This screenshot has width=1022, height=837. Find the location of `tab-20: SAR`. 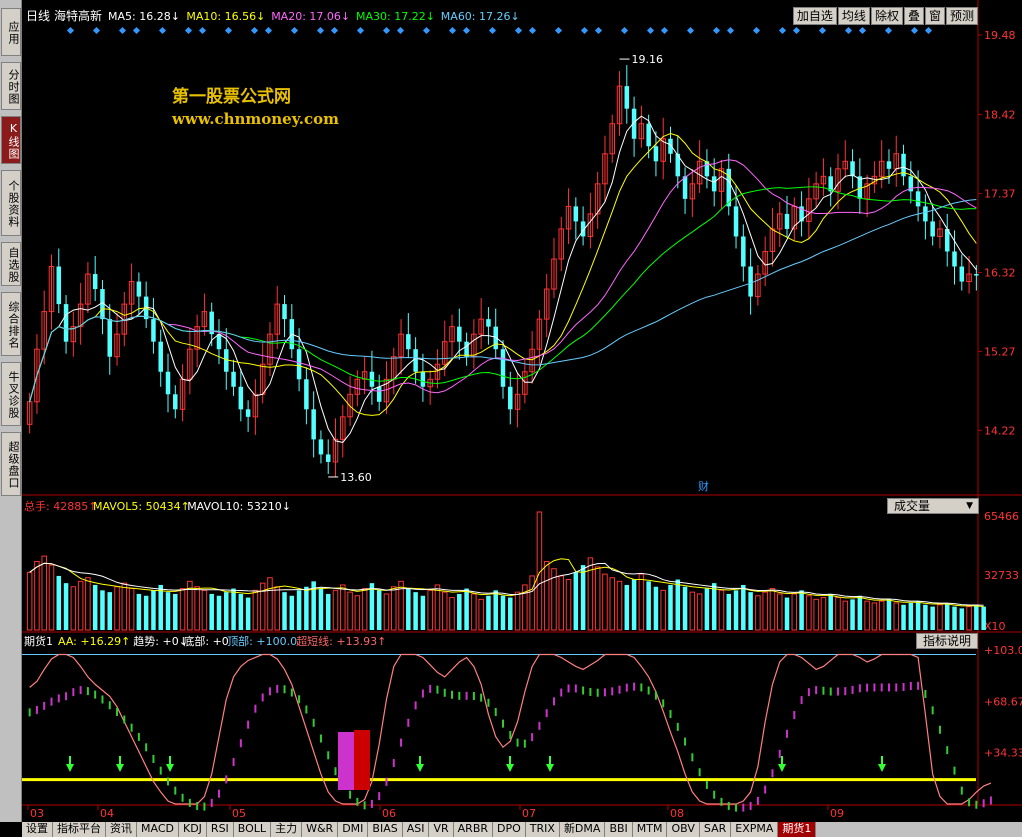

tab-20: SAR is located at coordinates (715, 829).